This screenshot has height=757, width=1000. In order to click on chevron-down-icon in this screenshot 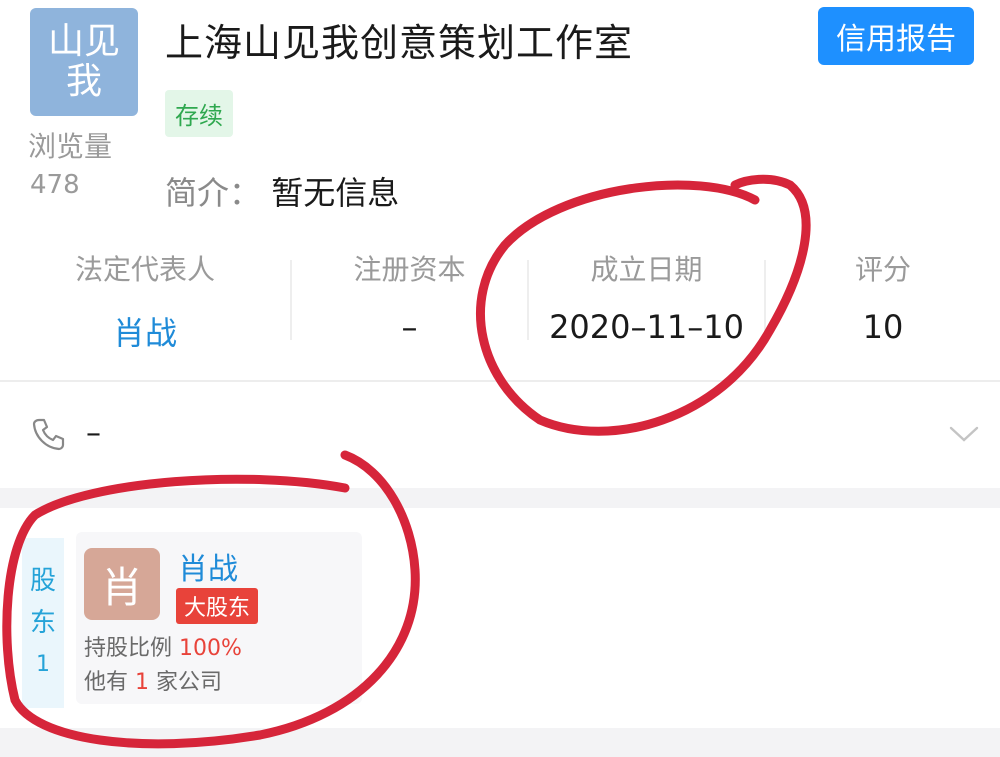, I will do `click(964, 434)`.